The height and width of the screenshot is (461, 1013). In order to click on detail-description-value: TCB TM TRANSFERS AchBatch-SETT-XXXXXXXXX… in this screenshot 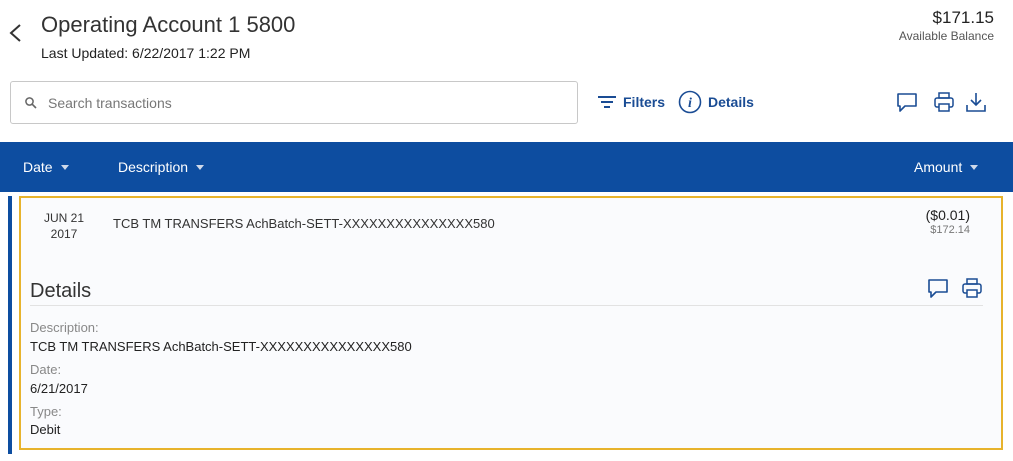, I will do `click(221, 346)`.